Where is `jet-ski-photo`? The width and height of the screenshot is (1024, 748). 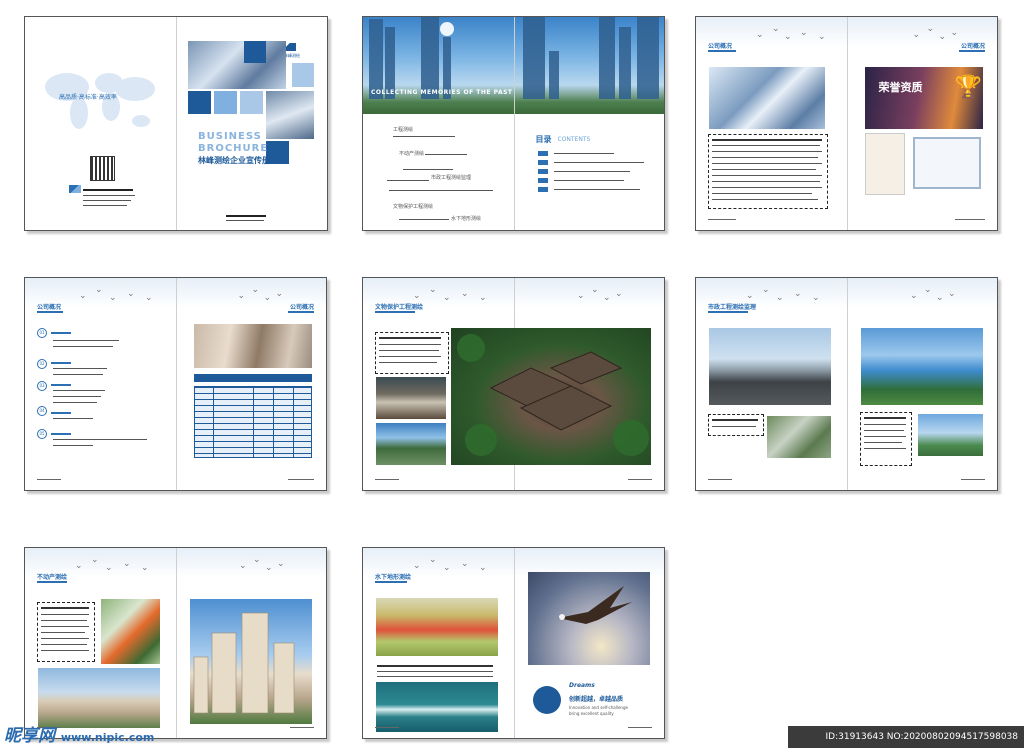
jet-ski-photo is located at coordinates (437, 707).